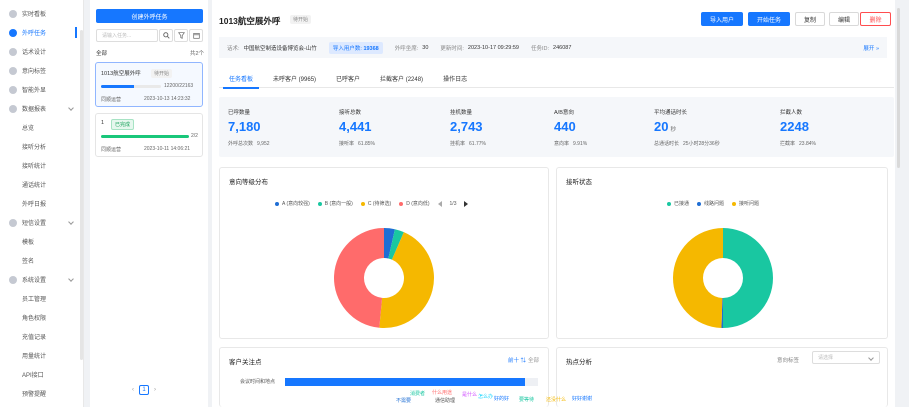  What do you see at coordinates (745, 203) in the screenshot?
I see `legend-item: 接听问题` at bounding box center [745, 203].